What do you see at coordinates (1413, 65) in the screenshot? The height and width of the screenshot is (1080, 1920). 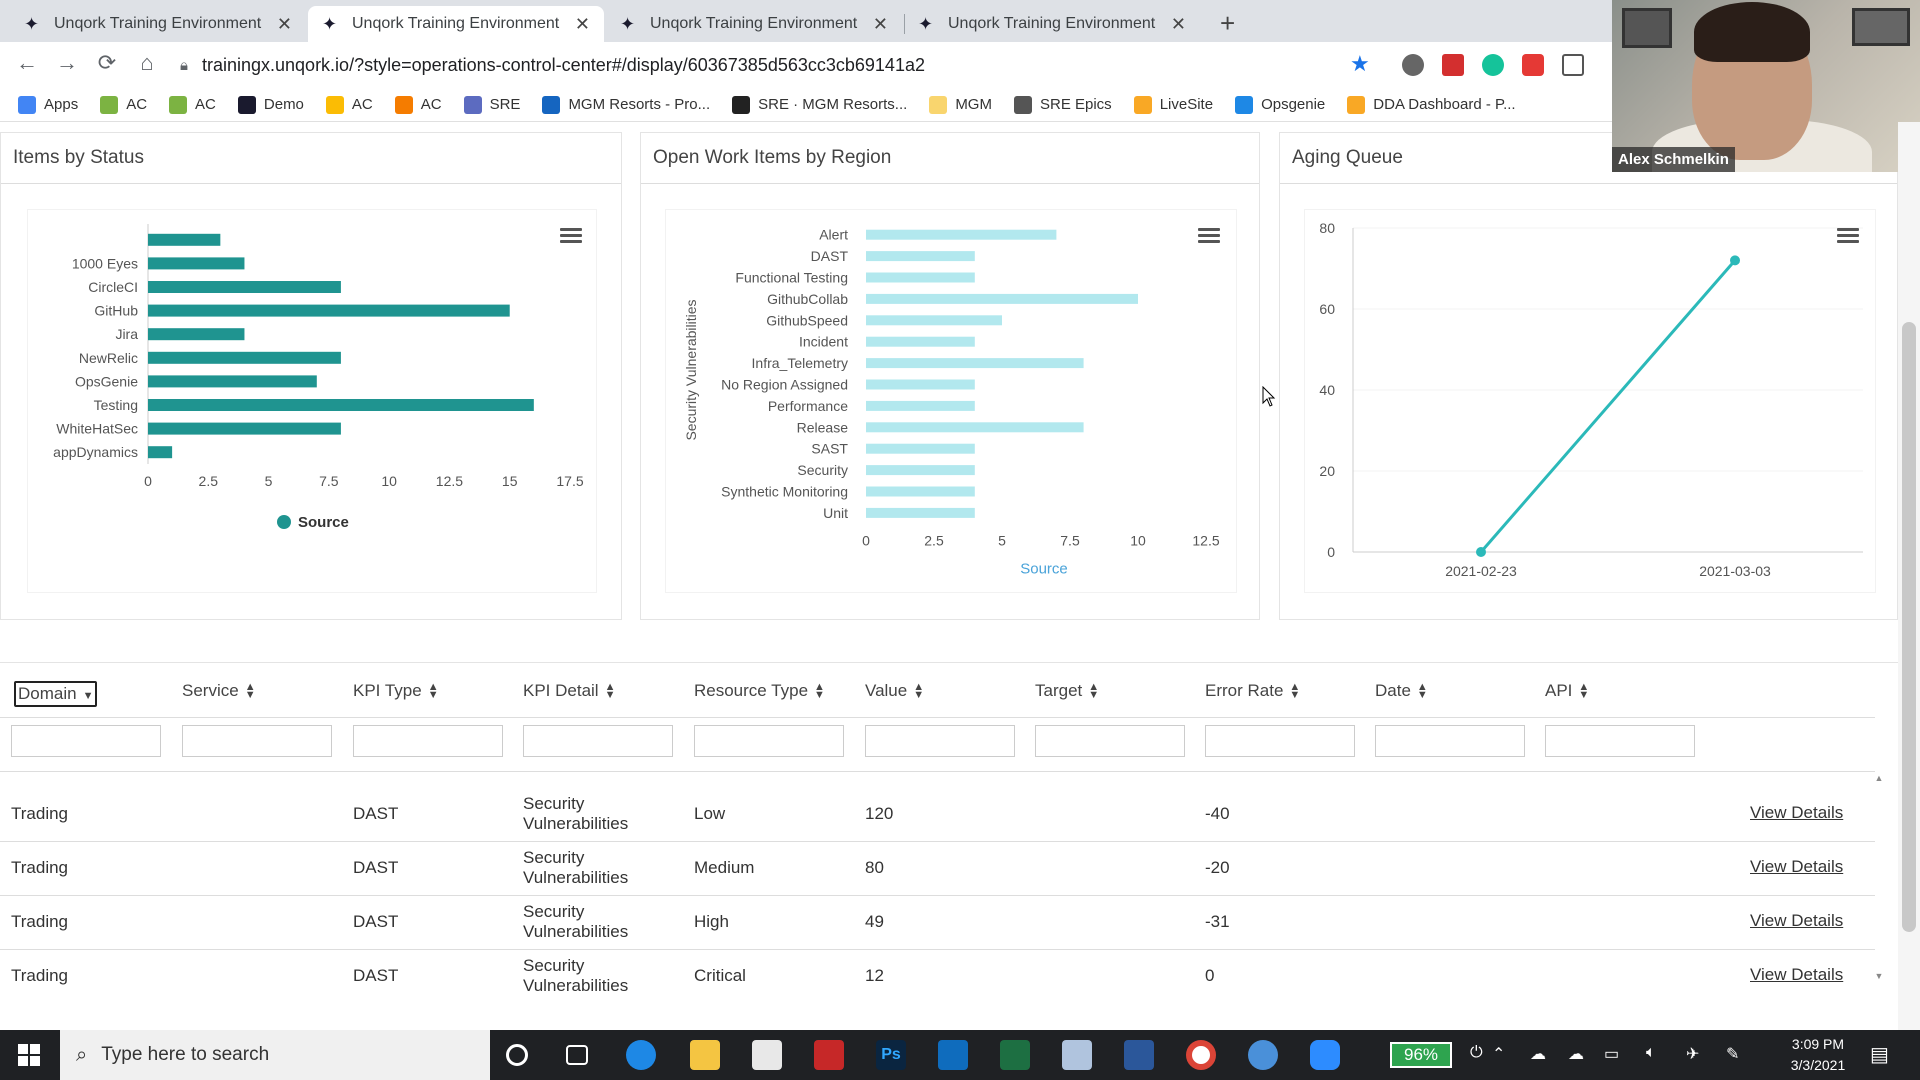 I see `extension-icon` at bounding box center [1413, 65].